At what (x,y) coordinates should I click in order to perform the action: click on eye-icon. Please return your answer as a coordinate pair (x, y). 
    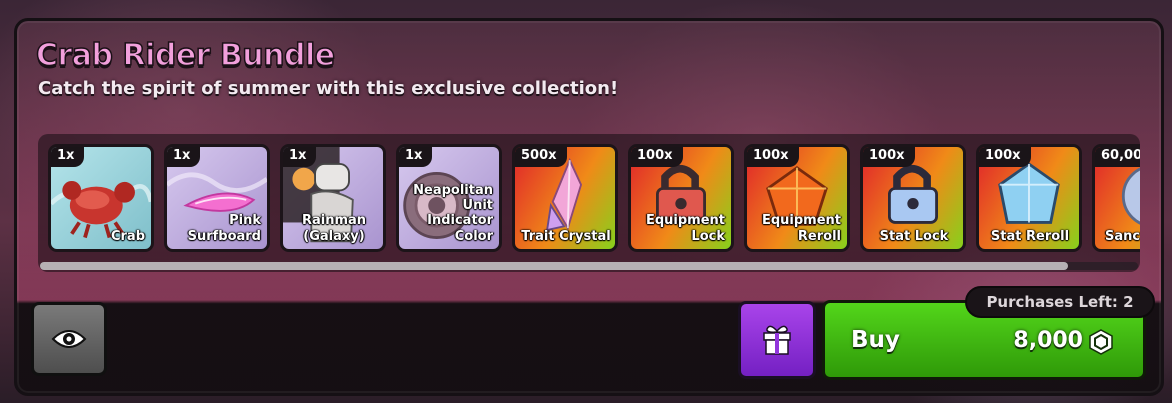
    Looking at the image, I should click on (69, 339).